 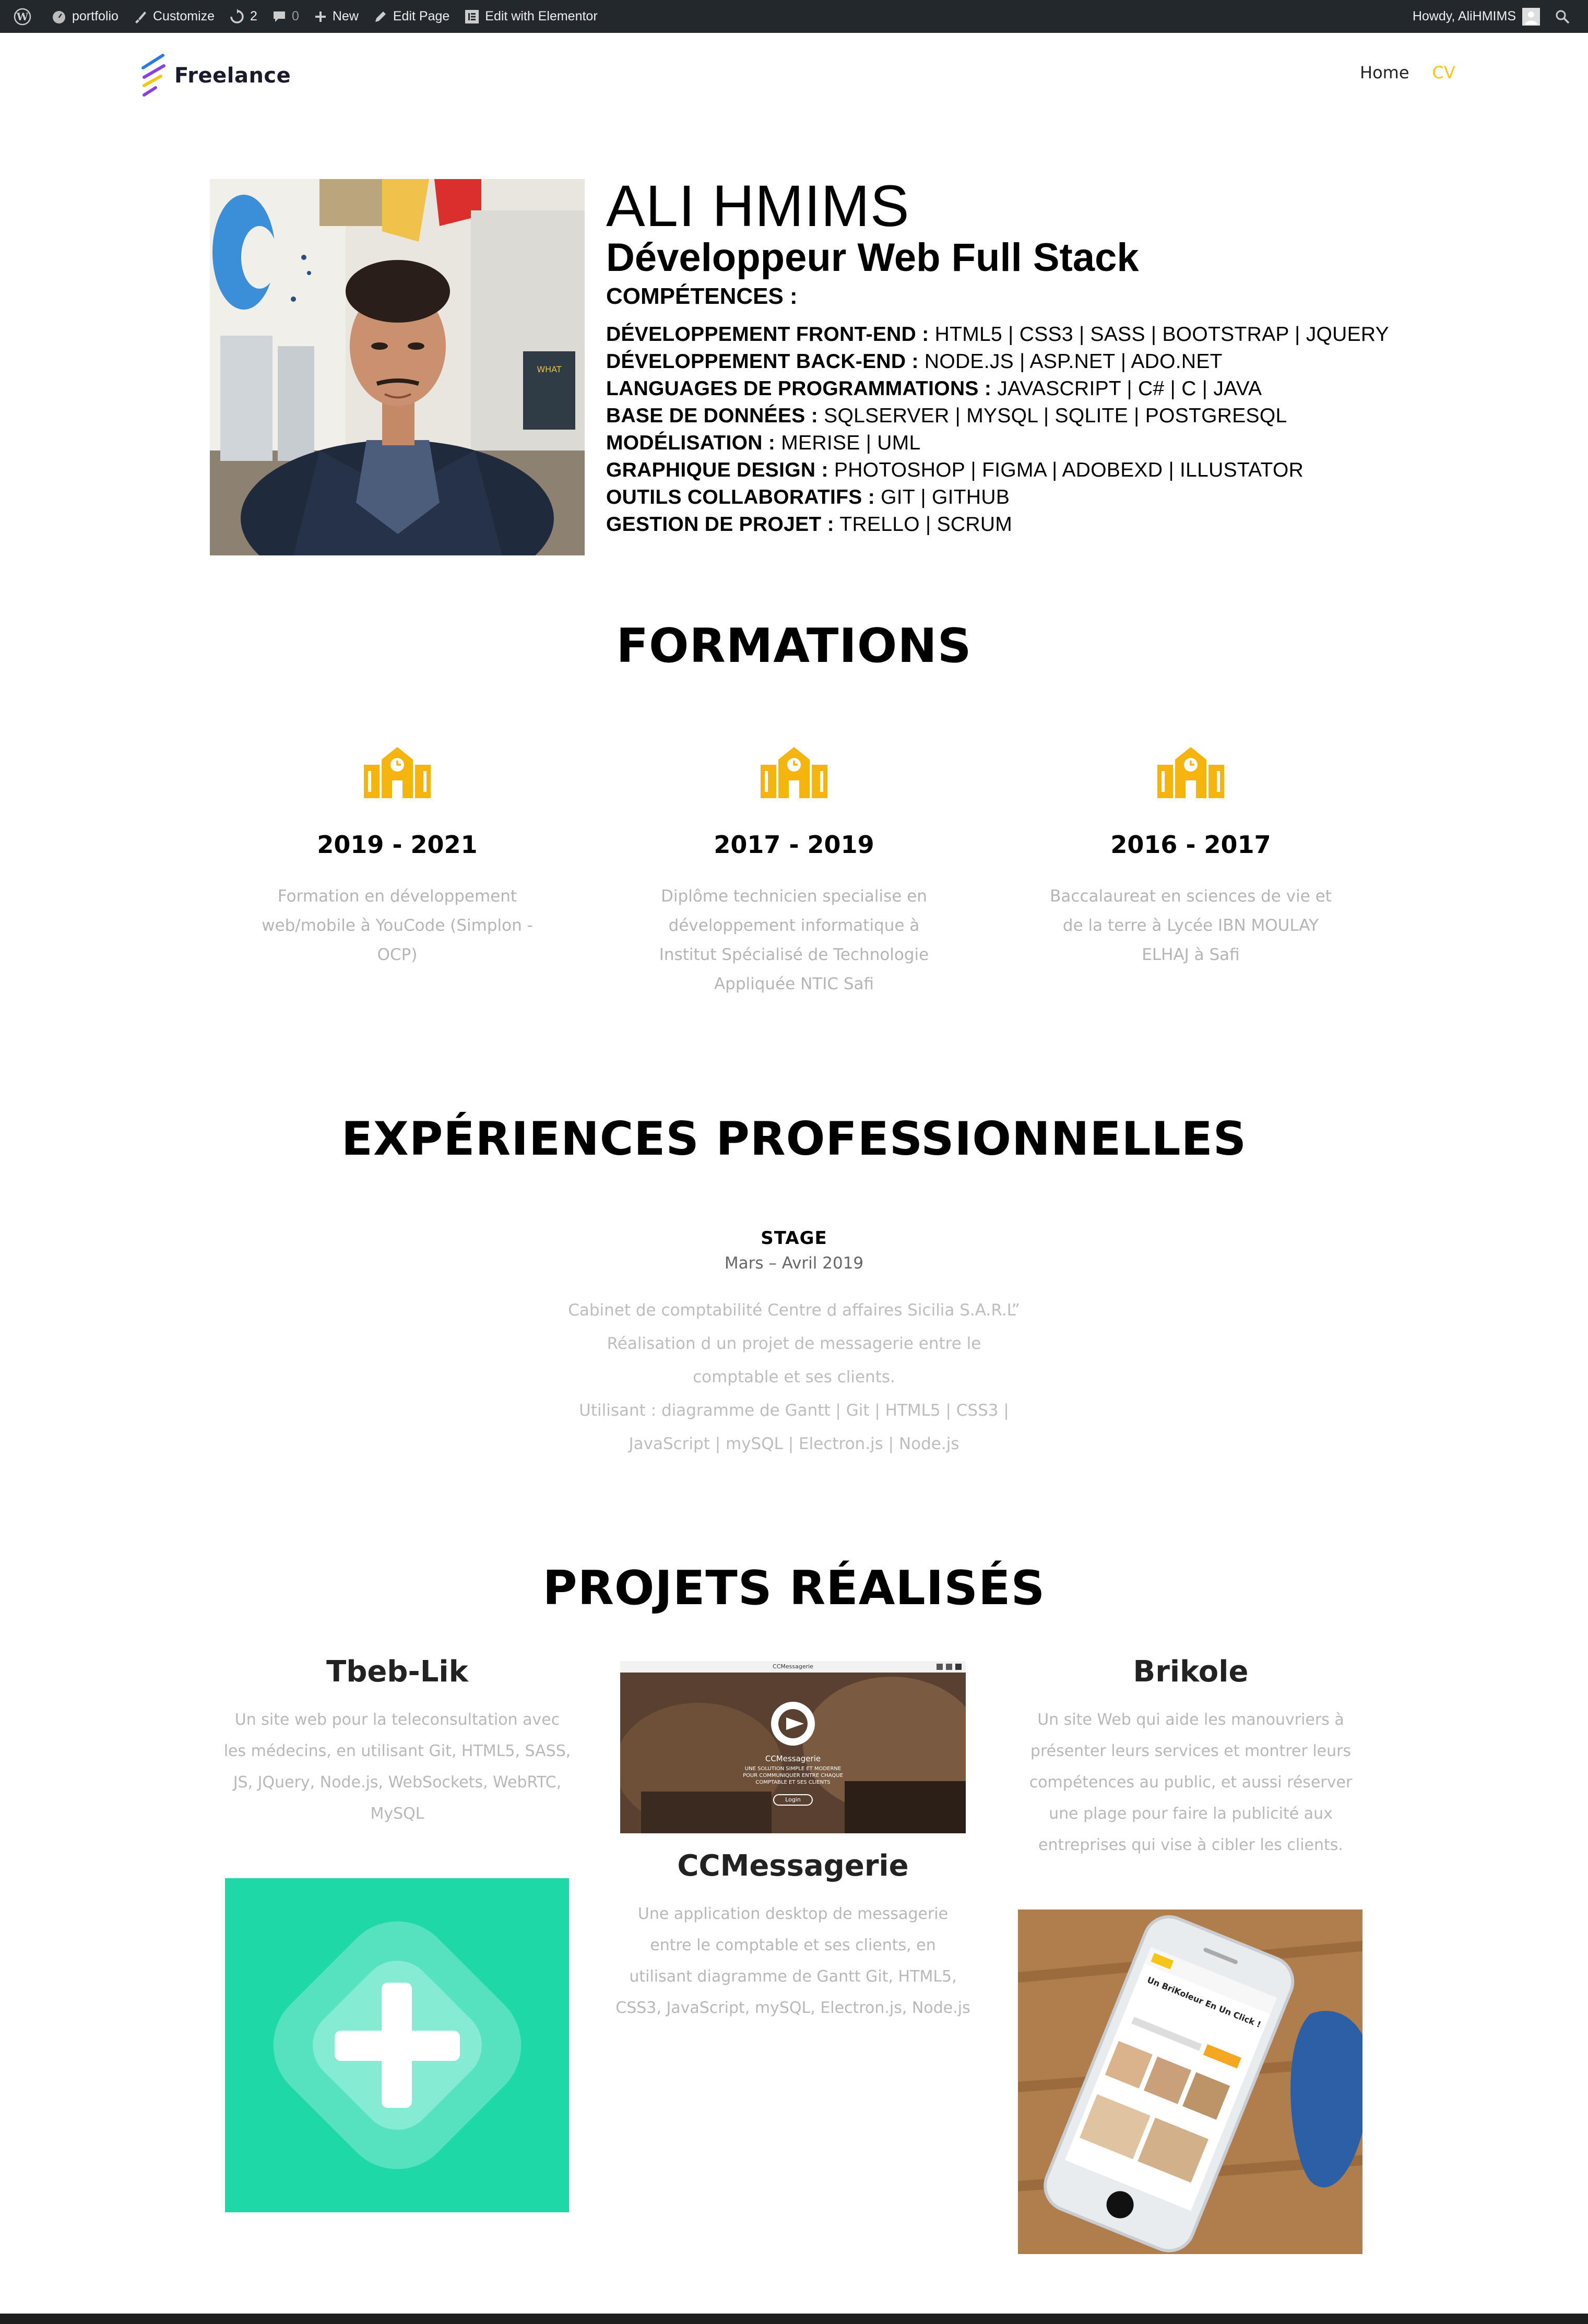 What do you see at coordinates (763, 443) in the screenshot?
I see `skill-line: MODÉLISATION : MERISE | UML` at bounding box center [763, 443].